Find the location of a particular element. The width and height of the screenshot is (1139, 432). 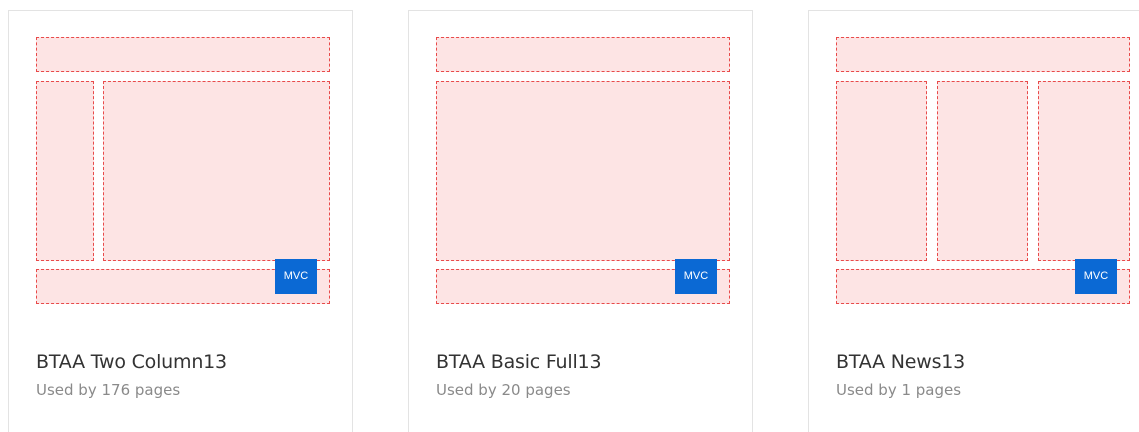

right-column-placeholder is located at coordinates (216, 171).